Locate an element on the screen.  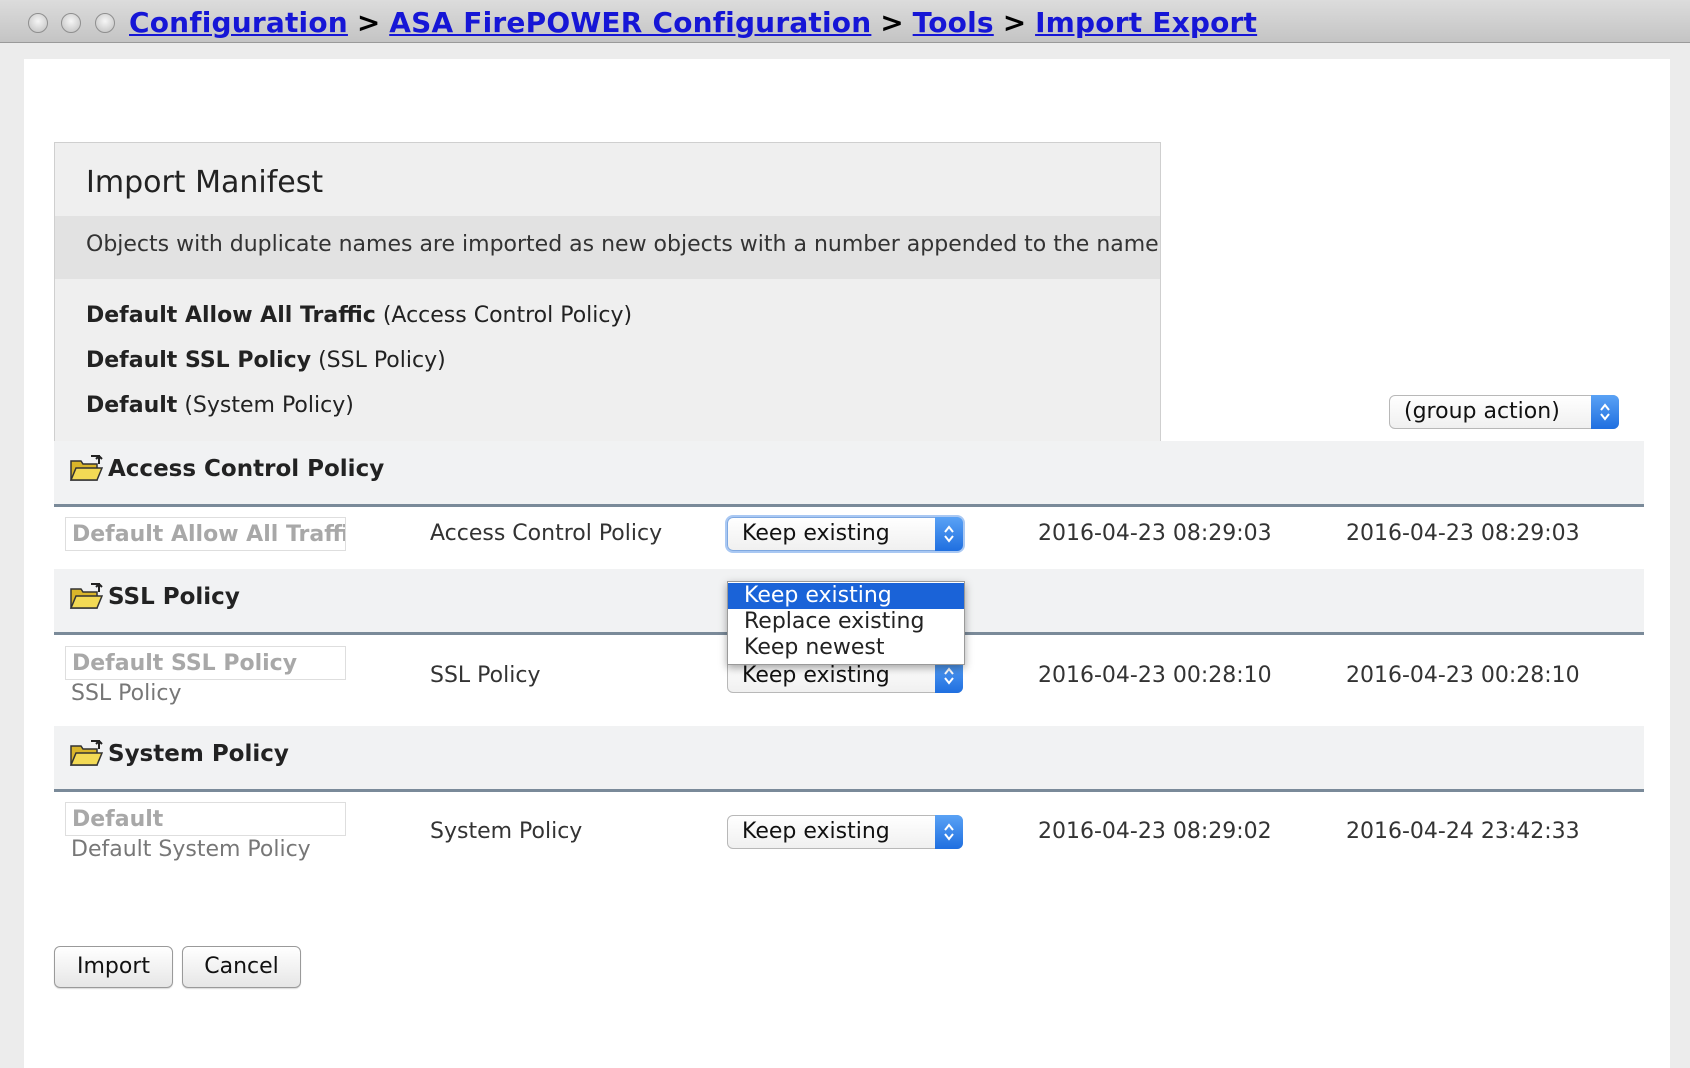
manifest-item-type: (System Policy) is located at coordinates (269, 405).